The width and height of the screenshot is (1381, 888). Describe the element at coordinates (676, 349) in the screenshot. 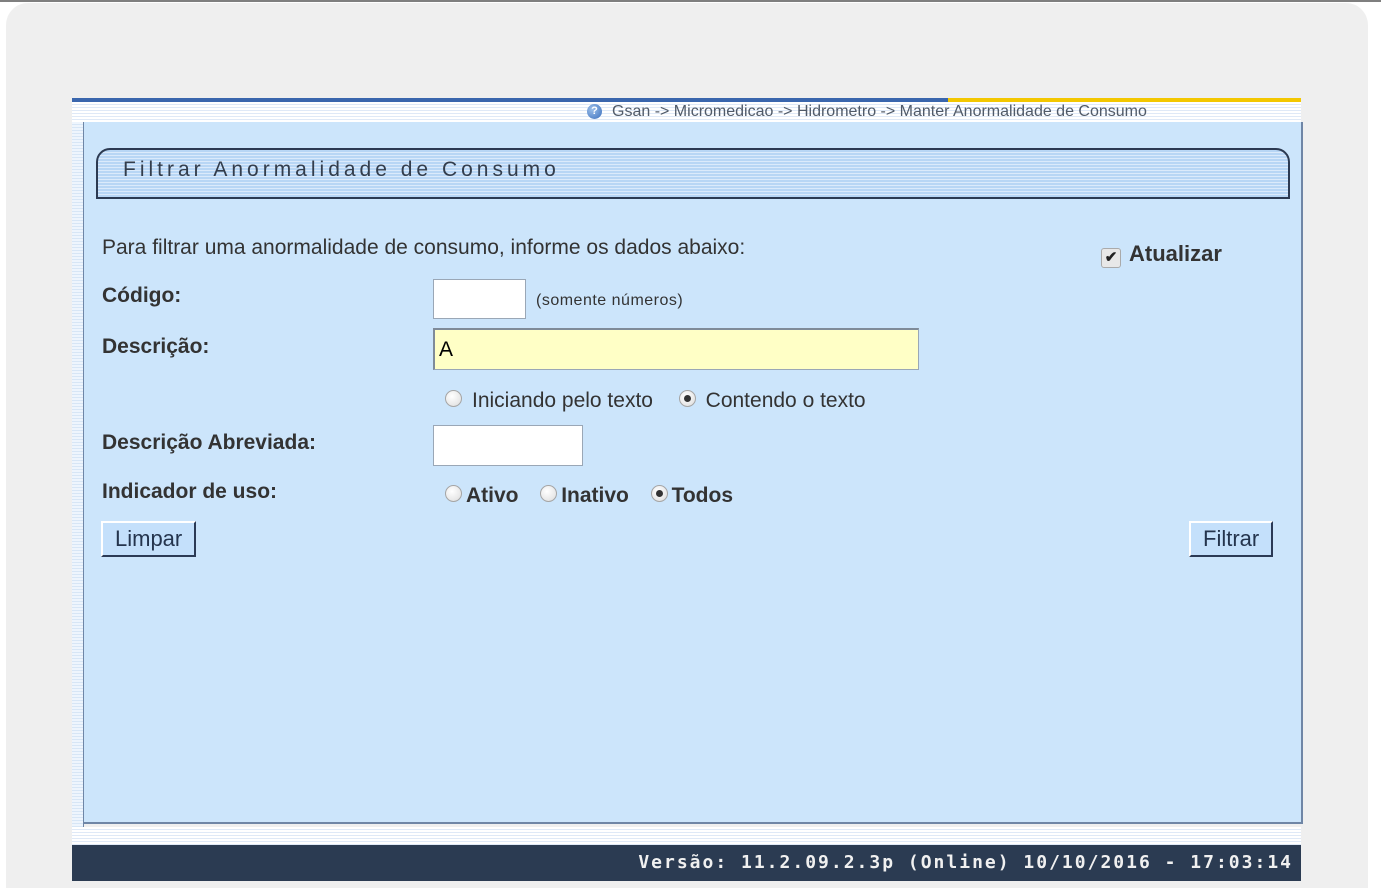

I see `descricao-input` at that location.